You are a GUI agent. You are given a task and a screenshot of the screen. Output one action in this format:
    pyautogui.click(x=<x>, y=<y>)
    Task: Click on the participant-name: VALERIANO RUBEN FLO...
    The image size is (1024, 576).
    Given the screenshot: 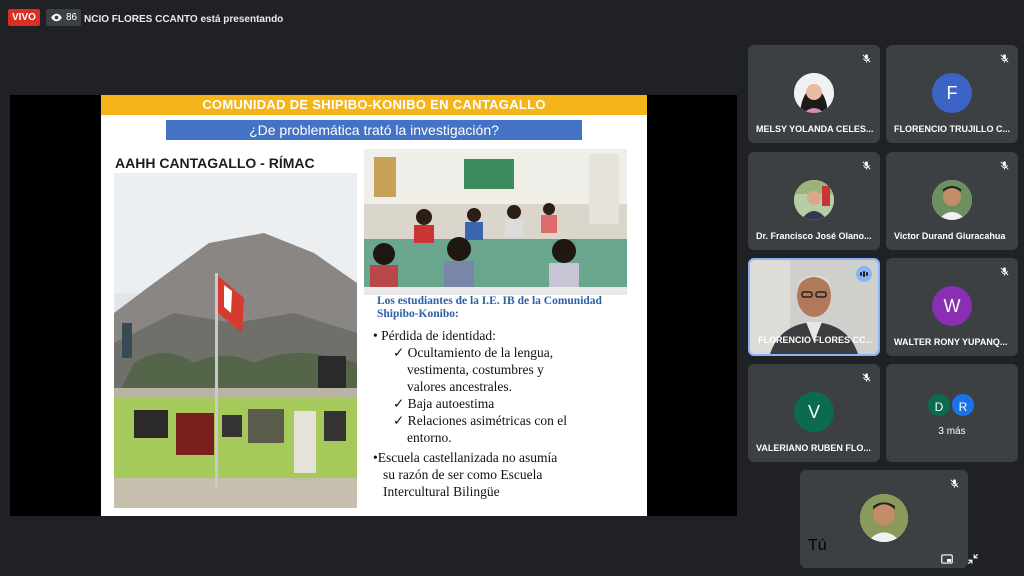 What is the action you would take?
    pyautogui.click(x=813, y=448)
    